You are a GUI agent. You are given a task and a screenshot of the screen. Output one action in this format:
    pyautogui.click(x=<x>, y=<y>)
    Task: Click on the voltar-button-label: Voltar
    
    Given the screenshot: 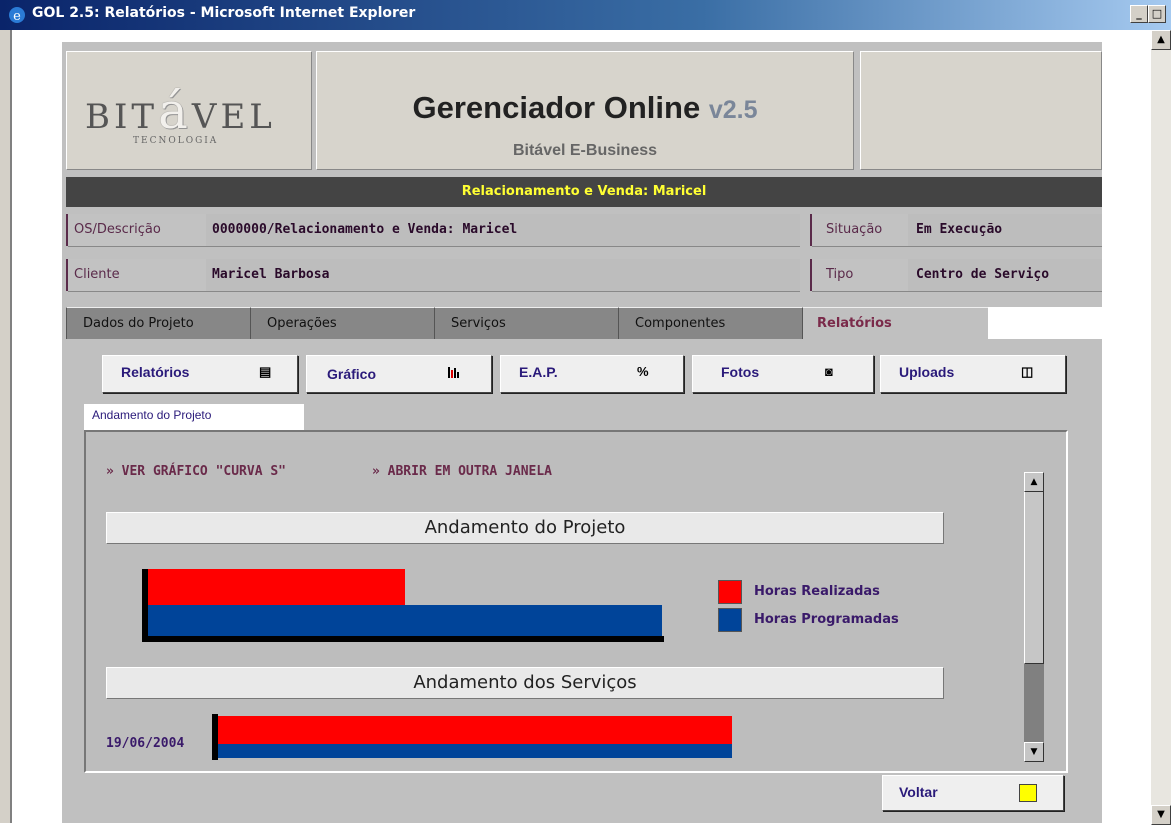 What is the action you would take?
    pyautogui.click(x=918, y=792)
    